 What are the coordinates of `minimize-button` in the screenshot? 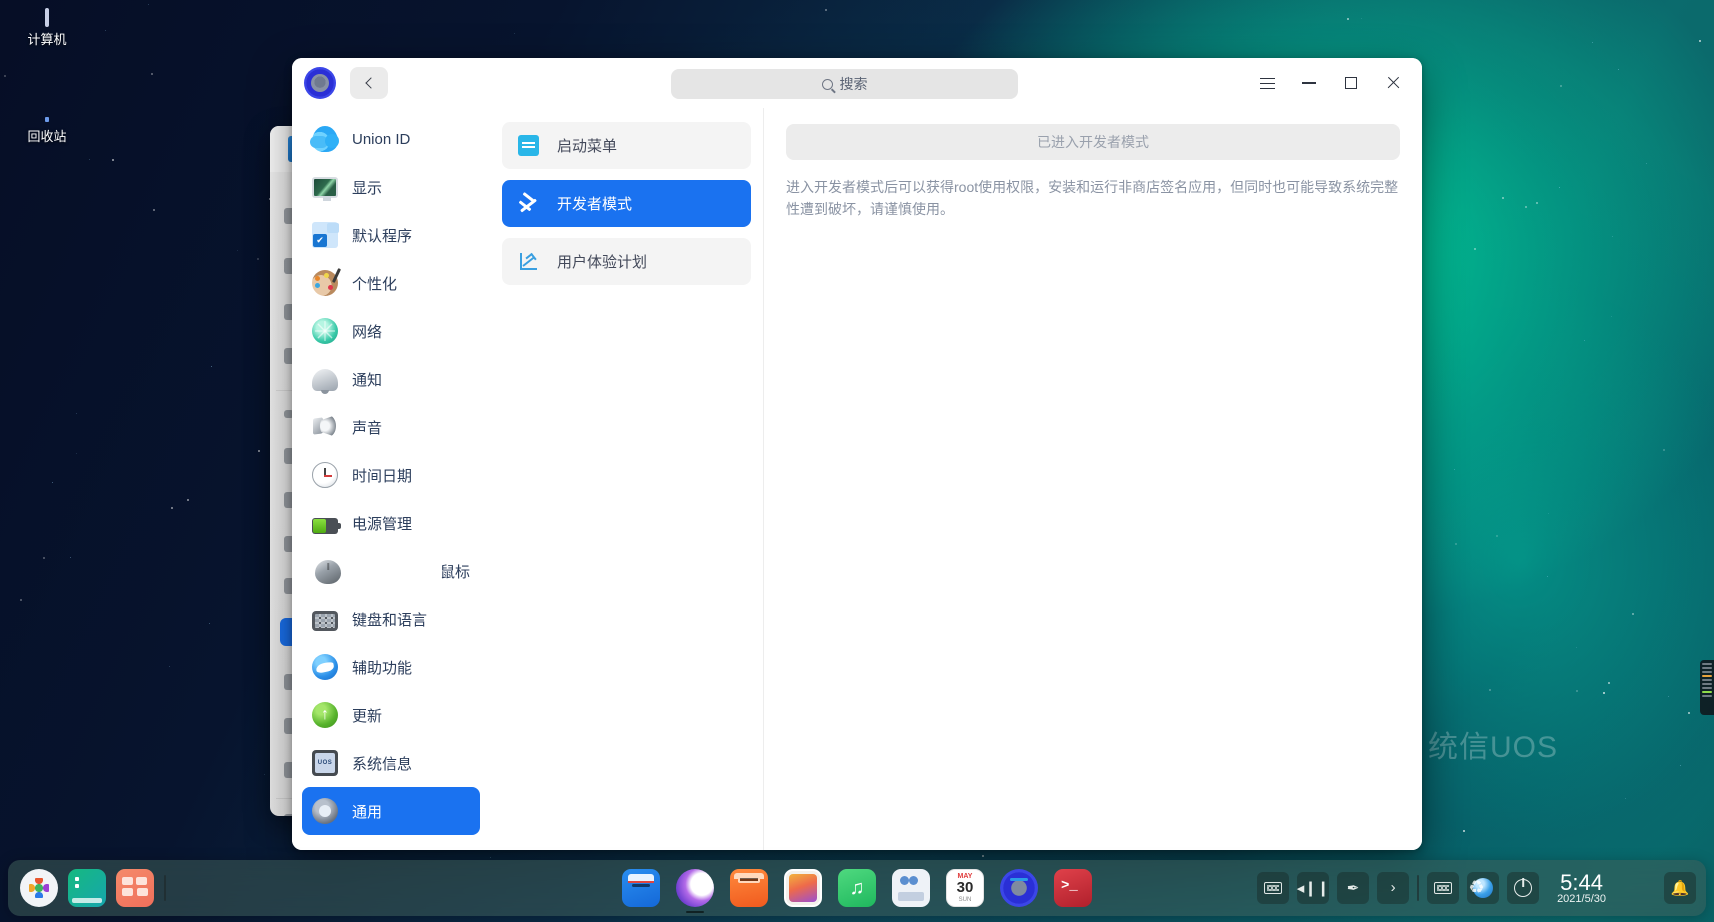 It's located at (1309, 83).